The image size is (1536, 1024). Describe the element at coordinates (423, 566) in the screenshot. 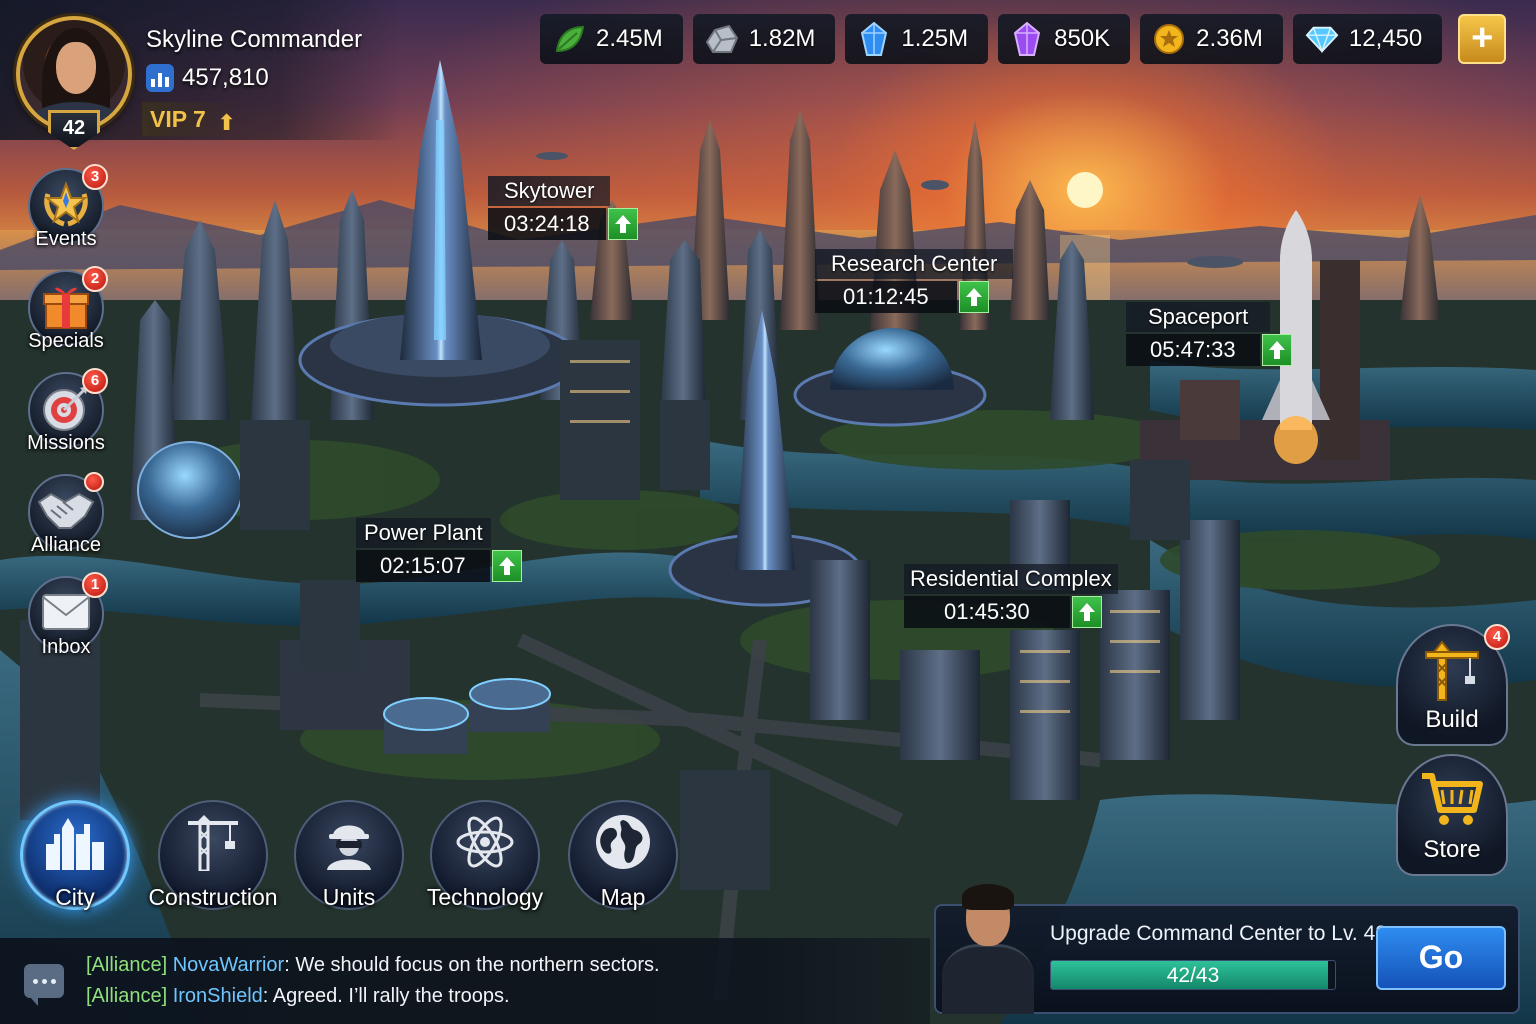

I see `upgrade-timer: 02:15:07` at that location.